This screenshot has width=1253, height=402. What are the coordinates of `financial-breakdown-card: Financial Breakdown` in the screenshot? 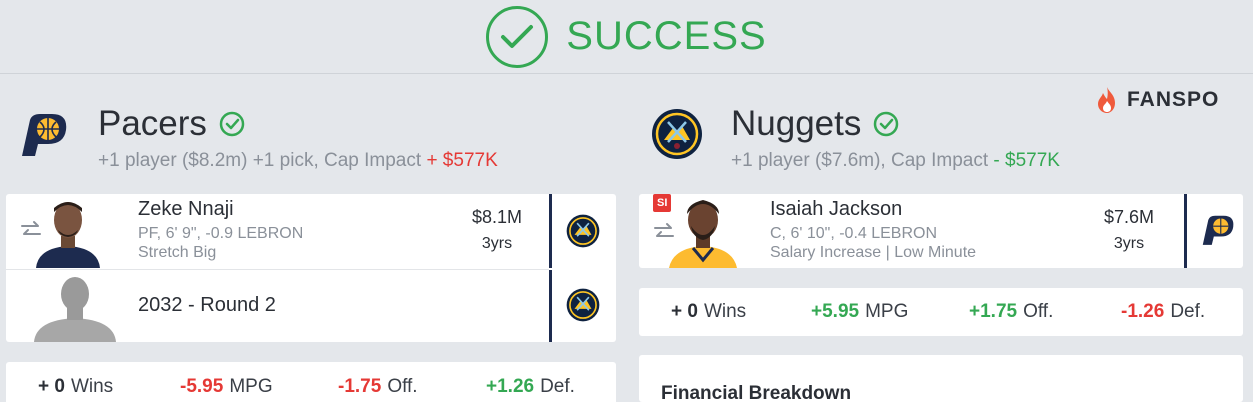 It's located at (941, 378).